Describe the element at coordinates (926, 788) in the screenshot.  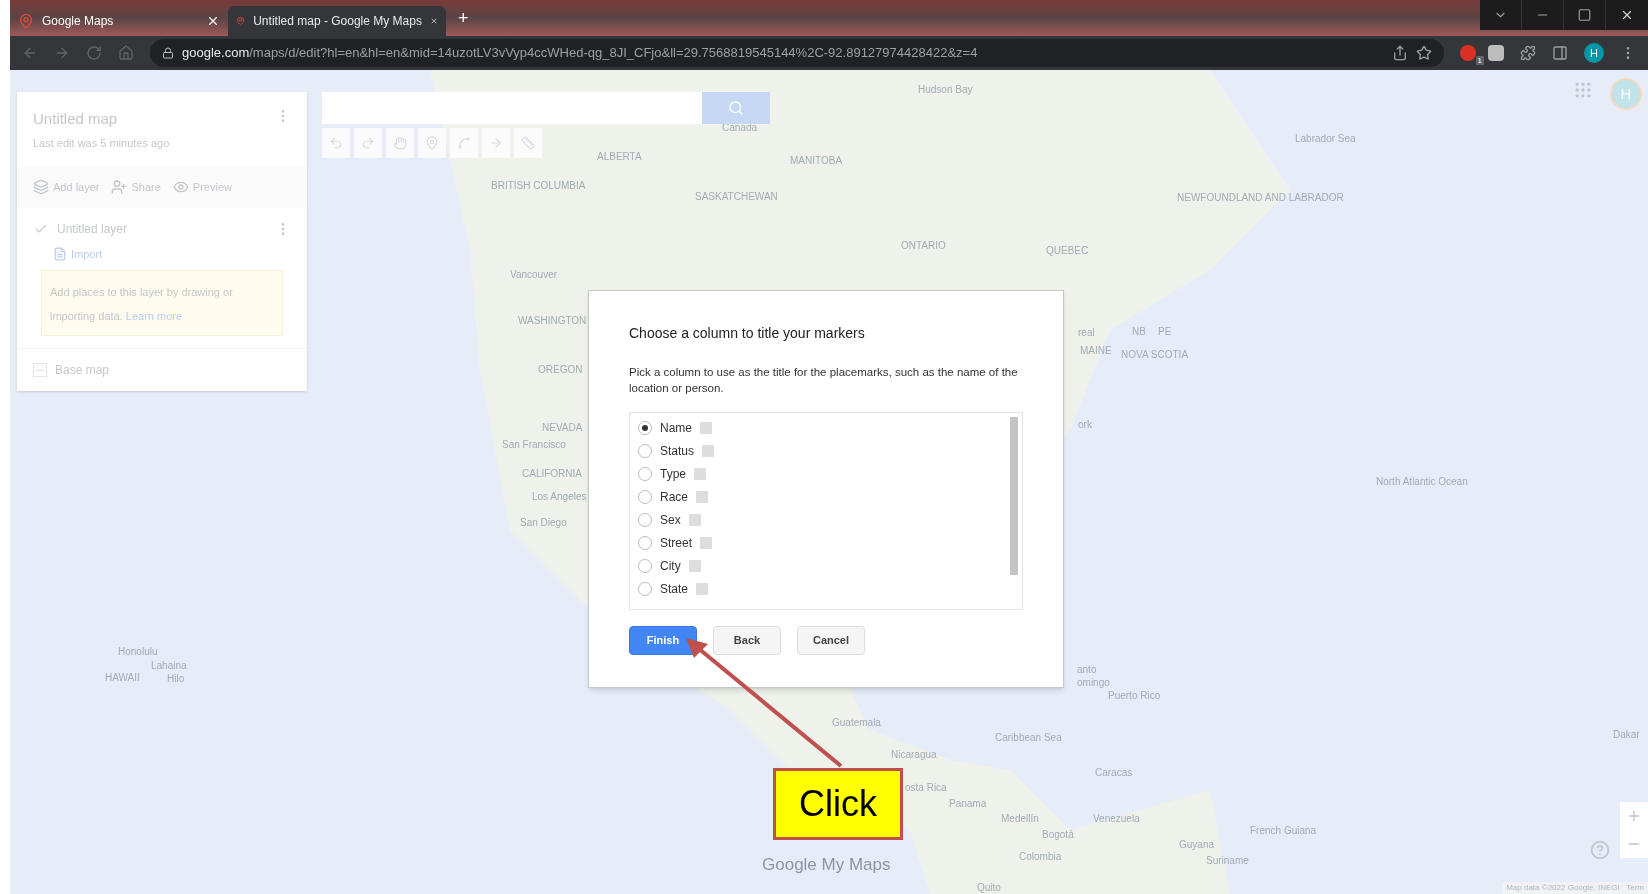
I see `map-label: osta Rica` at that location.